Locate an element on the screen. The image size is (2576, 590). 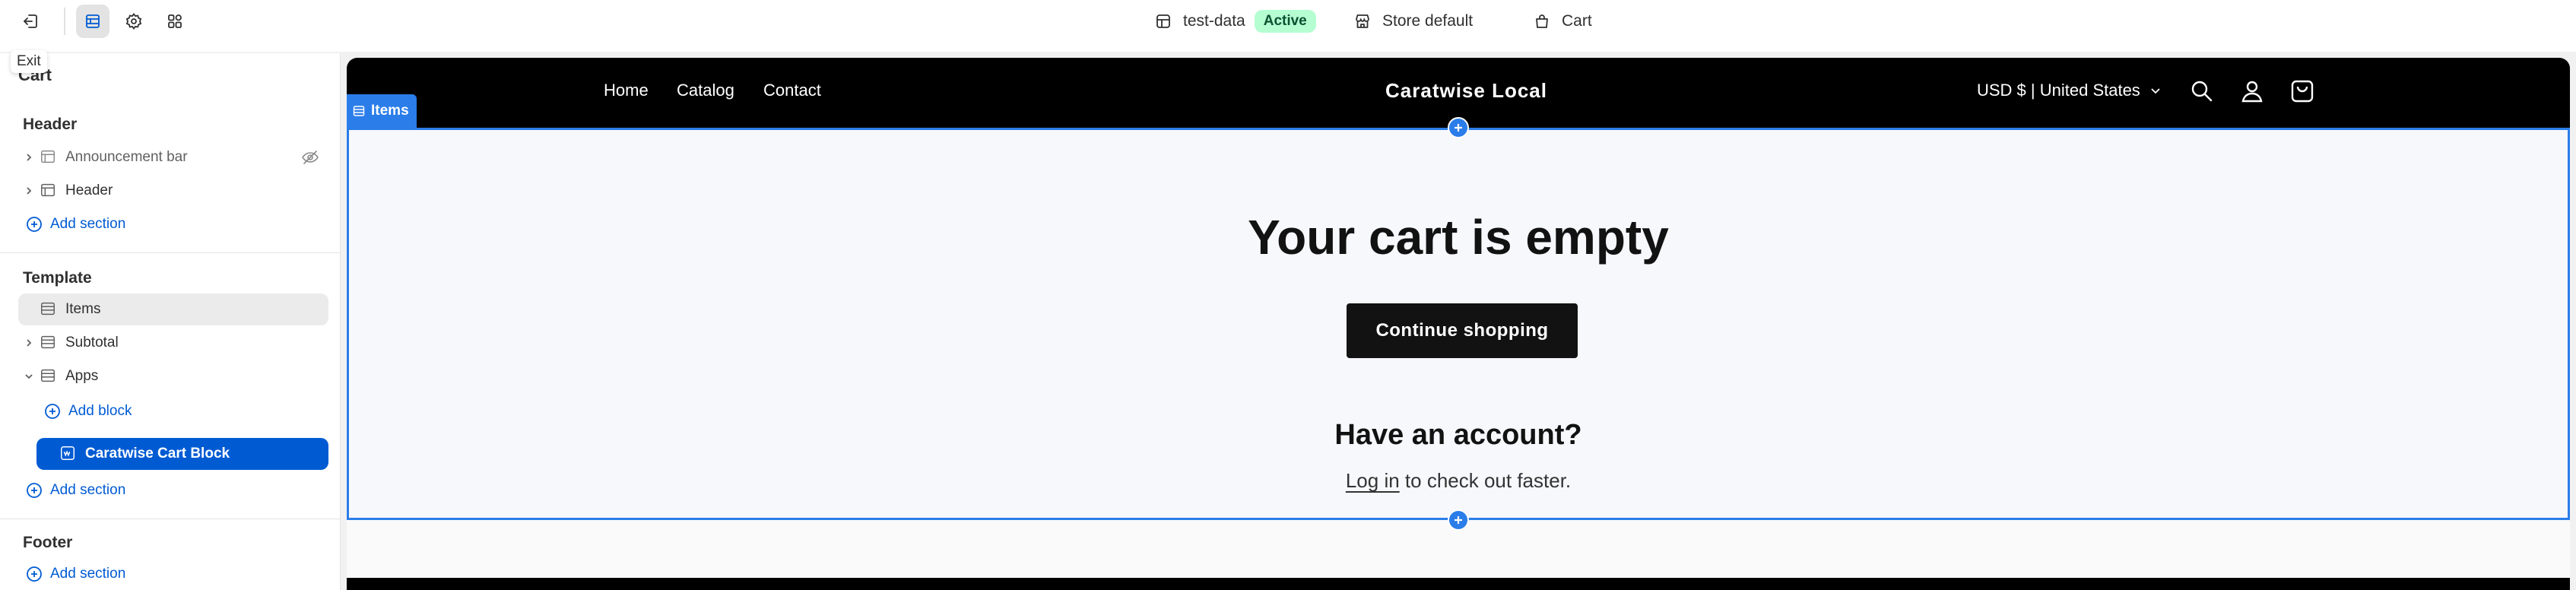
settings-button is located at coordinates (134, 21).